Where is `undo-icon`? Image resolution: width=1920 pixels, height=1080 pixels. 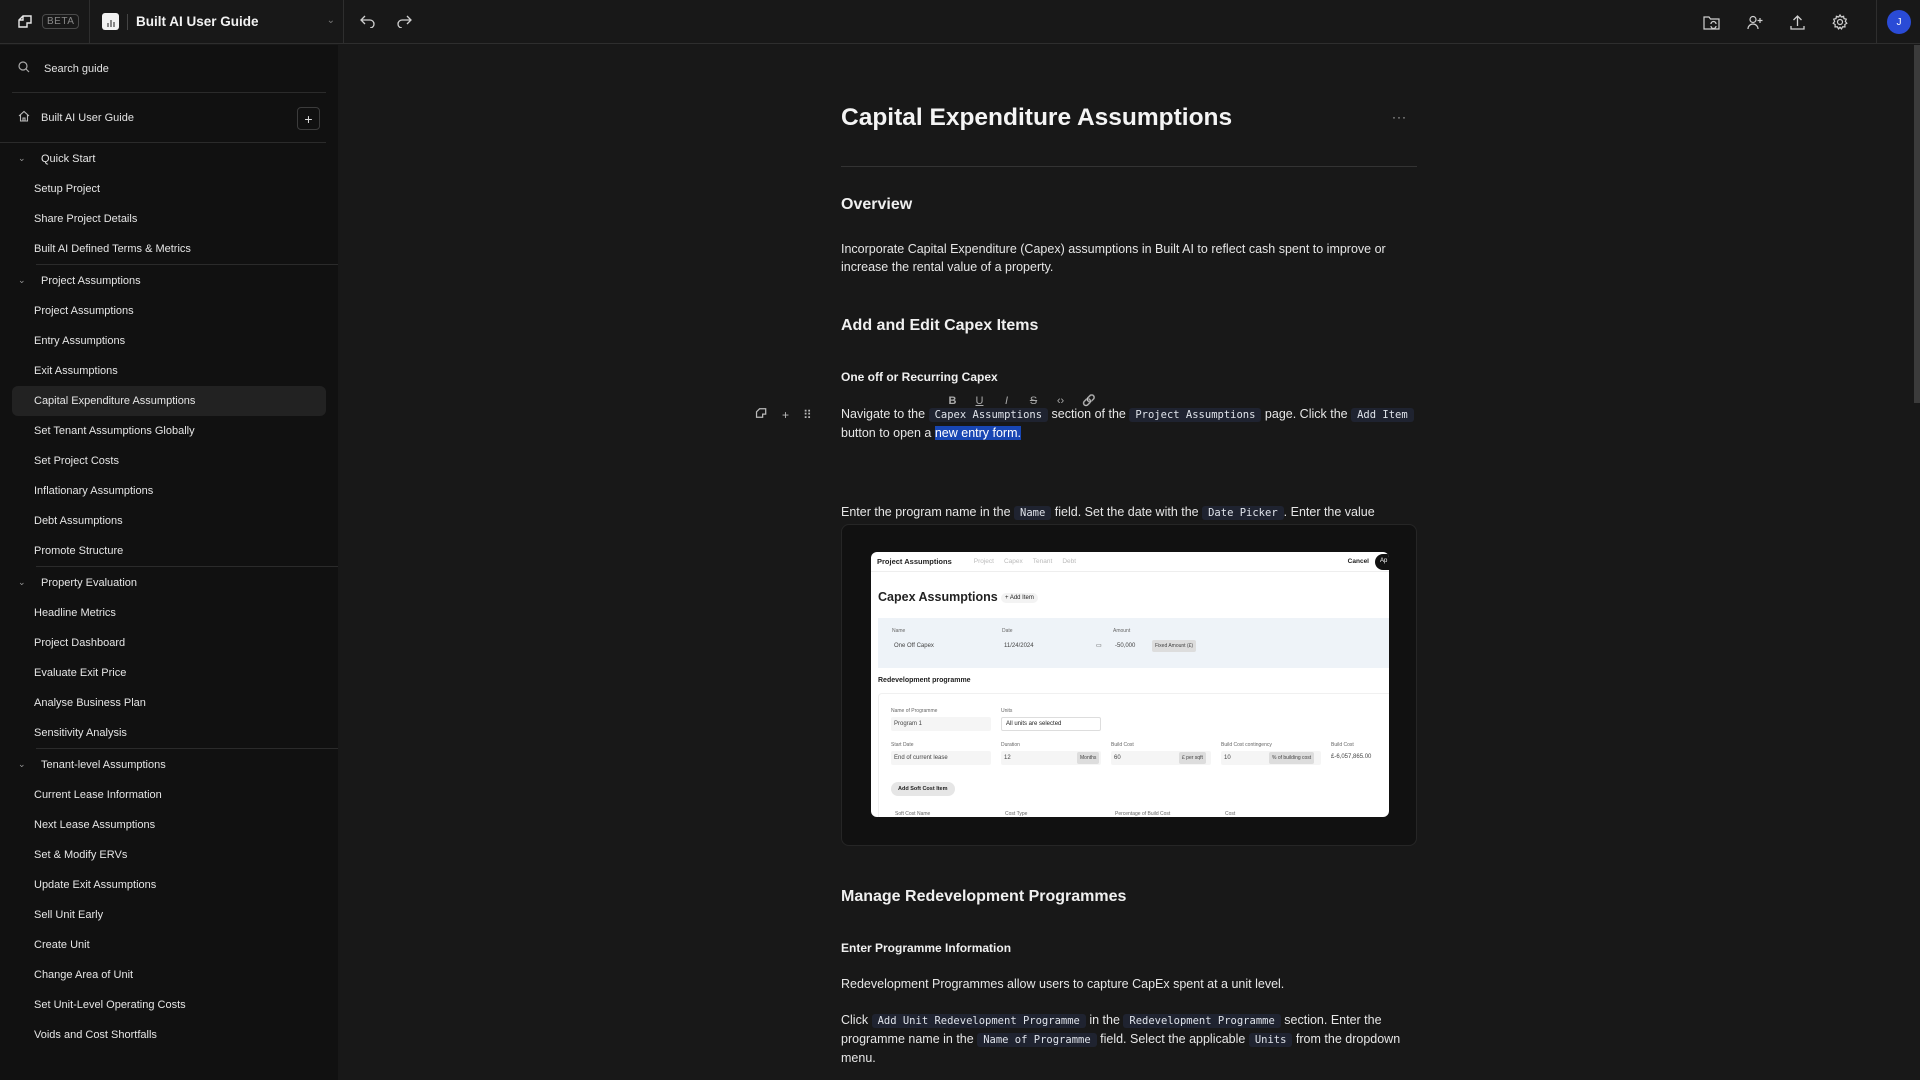 undo-icon is located at coordinates (367, 21).